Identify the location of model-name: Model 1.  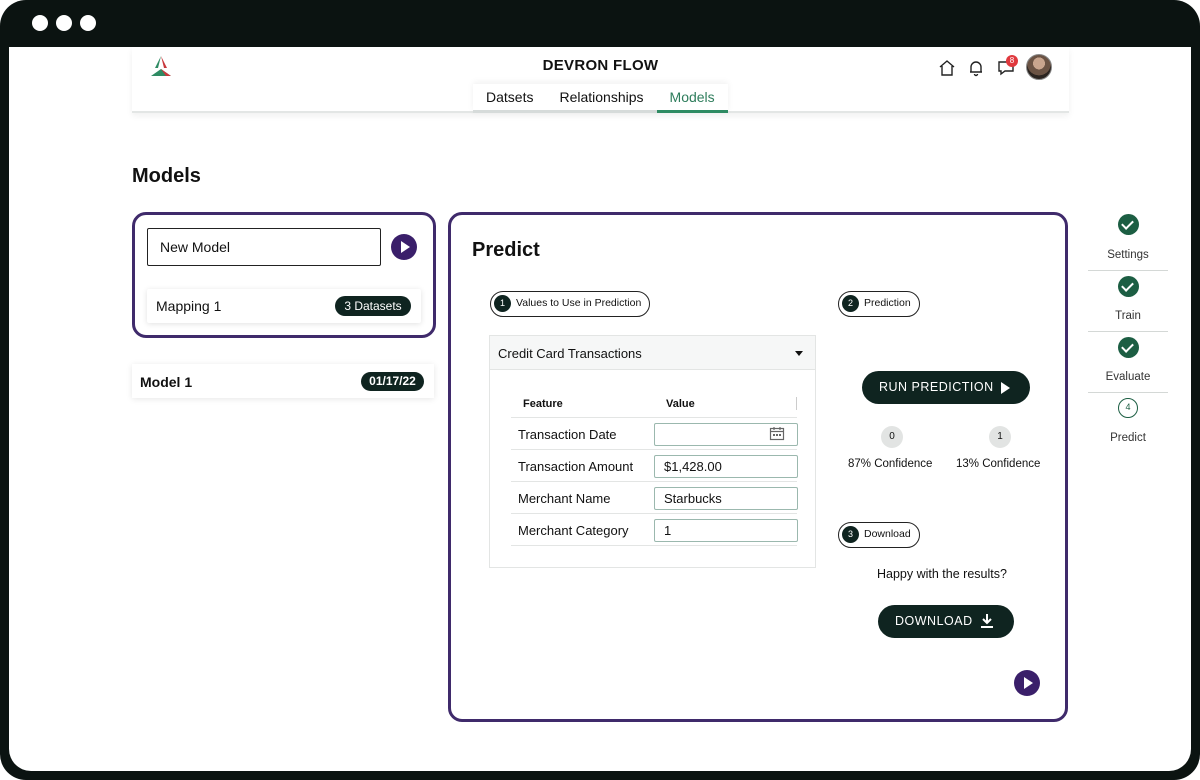
(166, 382).